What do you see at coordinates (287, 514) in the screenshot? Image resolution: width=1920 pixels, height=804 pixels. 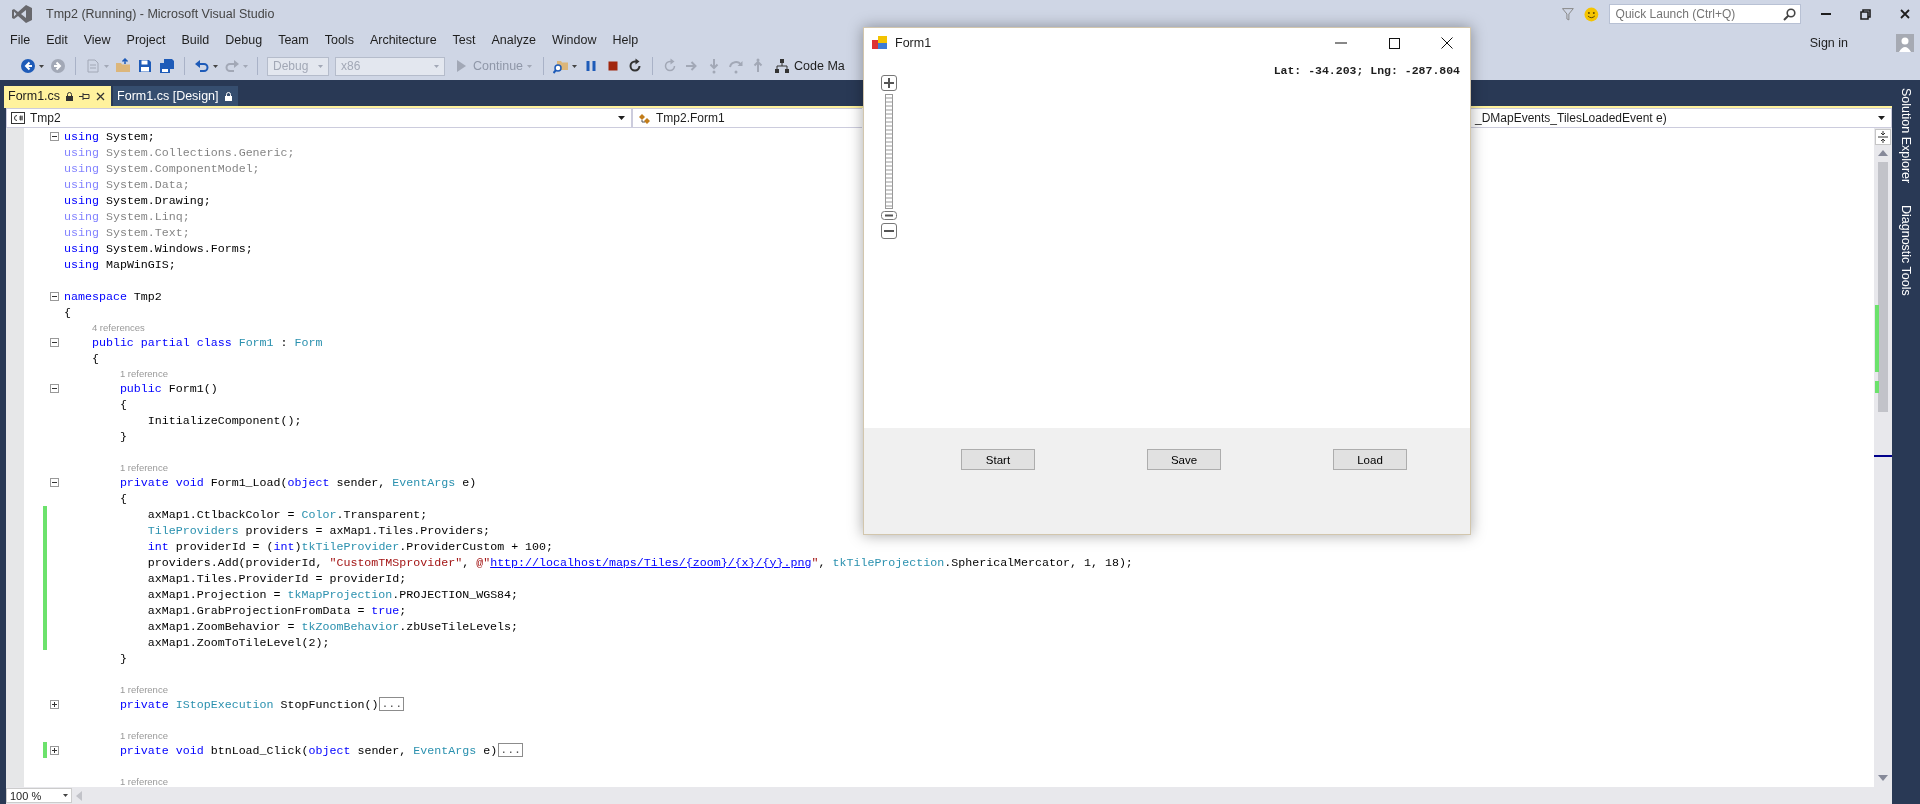 I see `code-line: axMap1.CtlbackColor = Color.Transparent;` at bounding box center [287, 514].